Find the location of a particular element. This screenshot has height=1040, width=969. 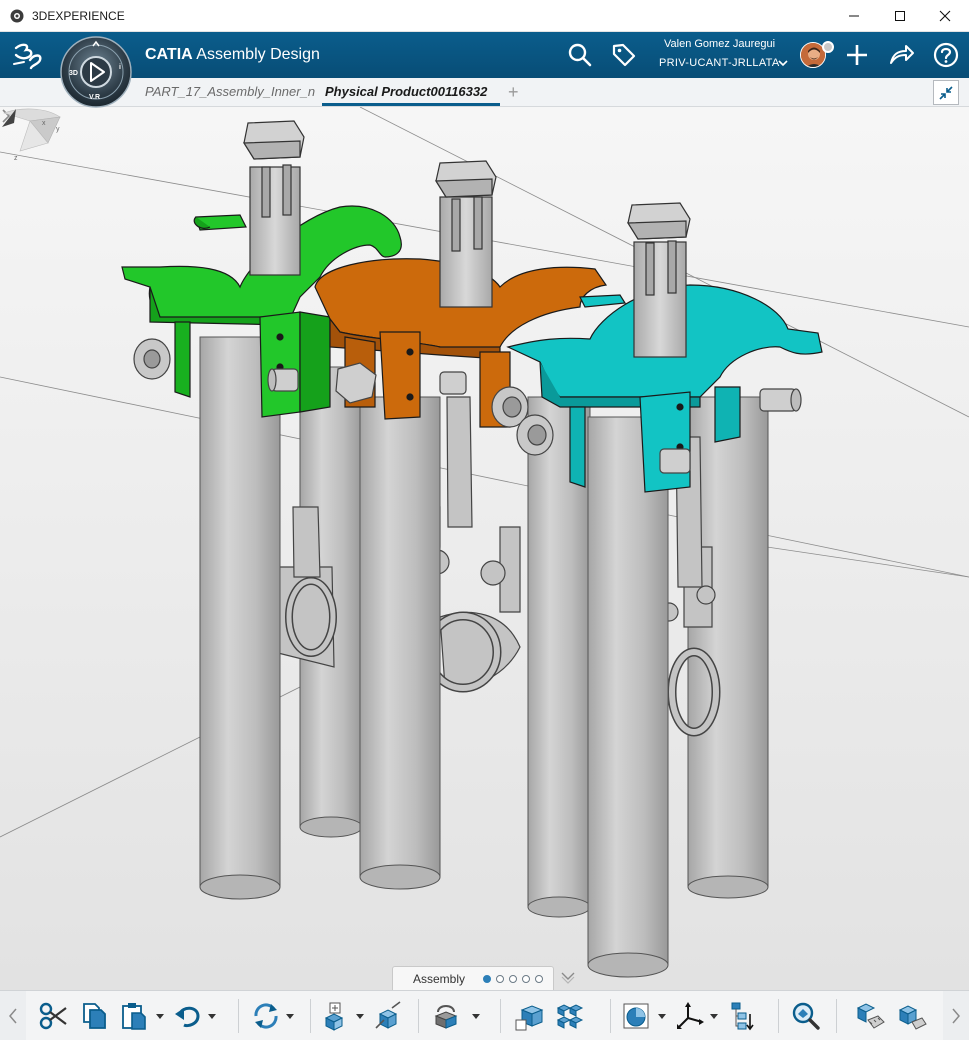

new-tab-button: + is located at coordinates (513, 92).